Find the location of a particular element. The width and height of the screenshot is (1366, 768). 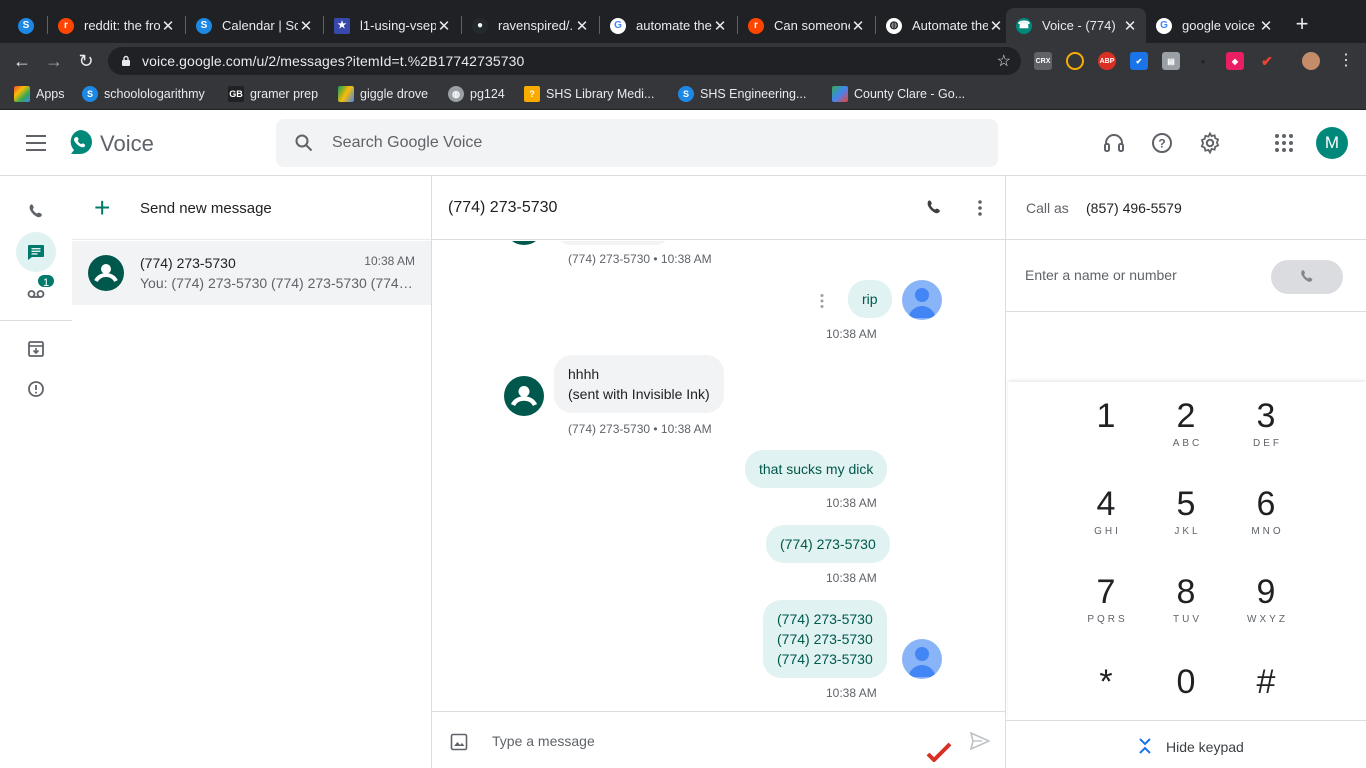

bookmark-star-icon: ☆ is located at coordinates (1004, 61).